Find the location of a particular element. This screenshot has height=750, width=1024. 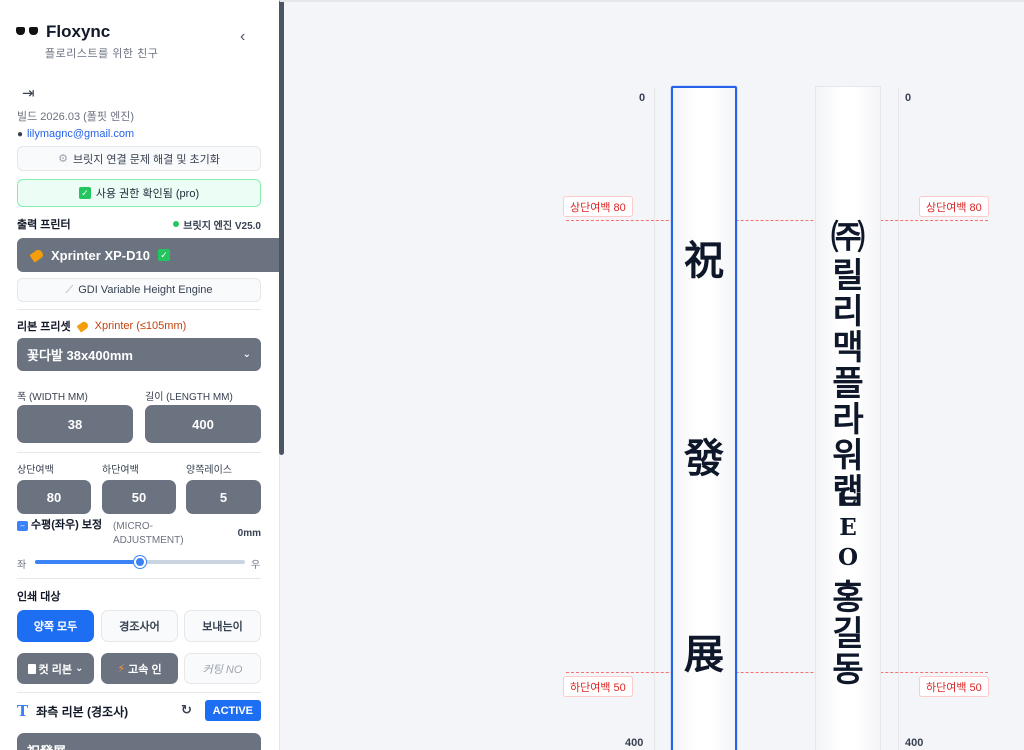

check-icon: ✓ is located at coordinates (84, 193).